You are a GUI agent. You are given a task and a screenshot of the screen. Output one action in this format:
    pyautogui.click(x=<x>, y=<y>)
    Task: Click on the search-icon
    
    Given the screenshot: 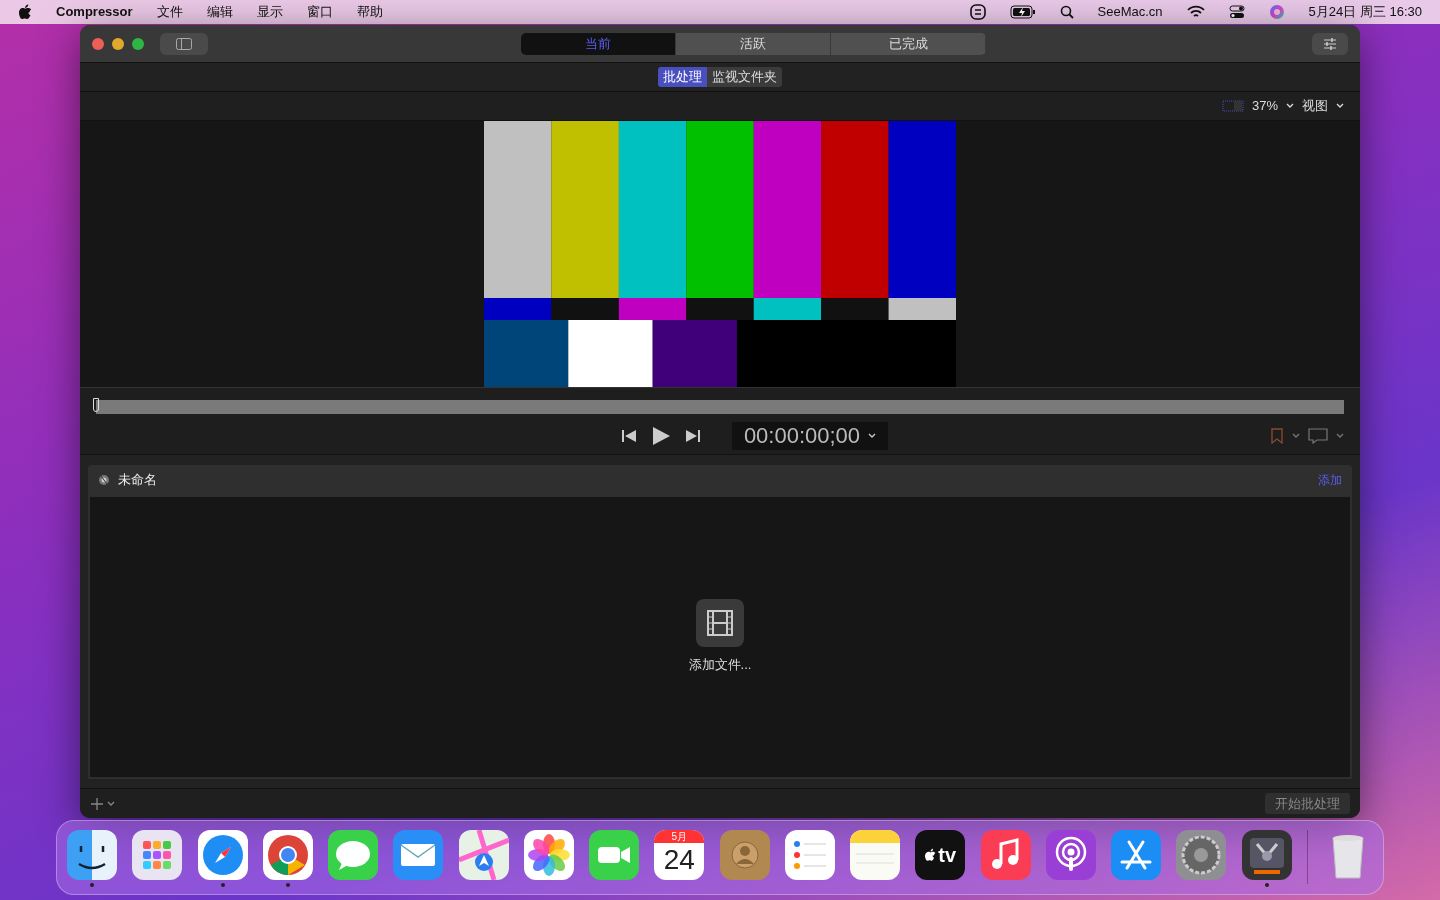 What is the action you would take?
    pyautogui.click(x=1066, y=12)
    